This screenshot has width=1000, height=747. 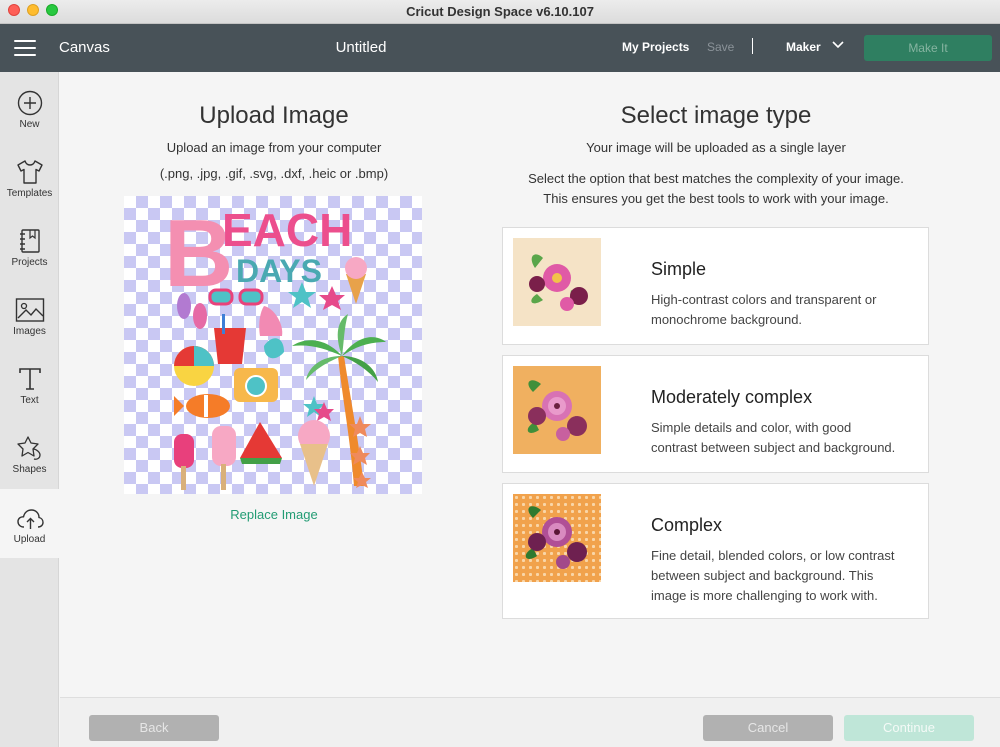 I want to click on save-button: Save, so click(x=720, y=47).